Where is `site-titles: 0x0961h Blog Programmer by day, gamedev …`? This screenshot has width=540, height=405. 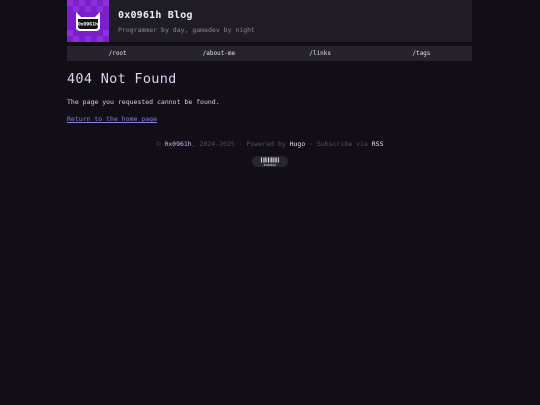 site-titles: 0x0961h Blog Programmer by day, gamedev … is located at coordinates (182, 21).